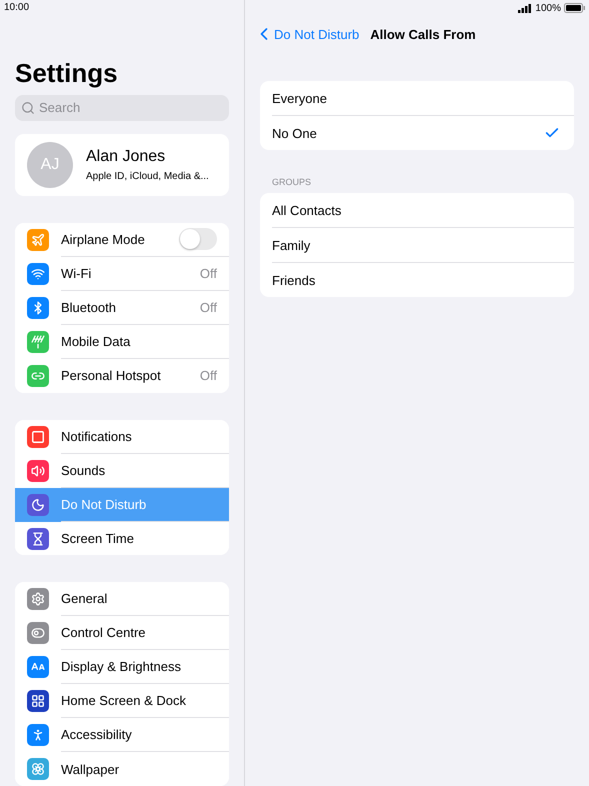 The image size is (589, 786). I want to click on search-icon, so click(28, 107).